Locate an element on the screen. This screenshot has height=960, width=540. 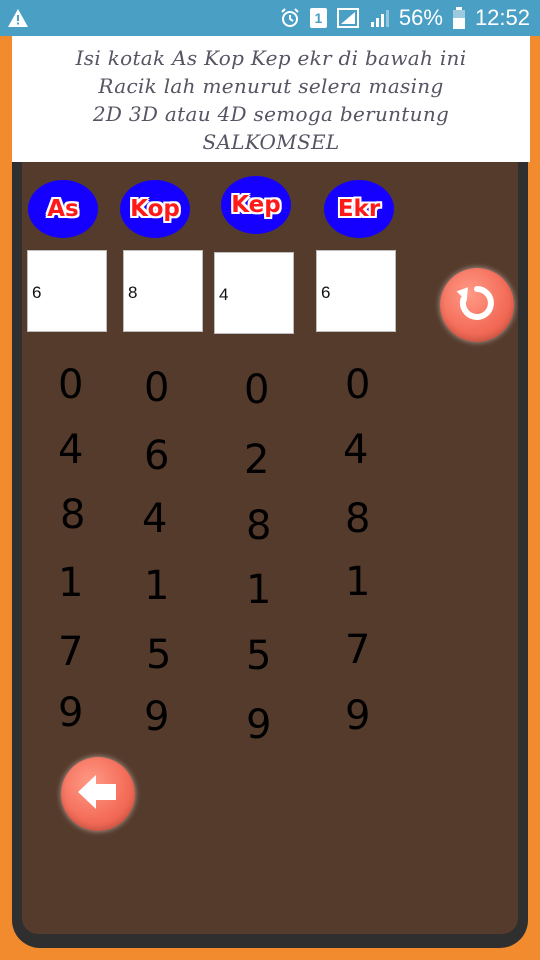
sim-icon: 1 is located at coordinates (318, 18).